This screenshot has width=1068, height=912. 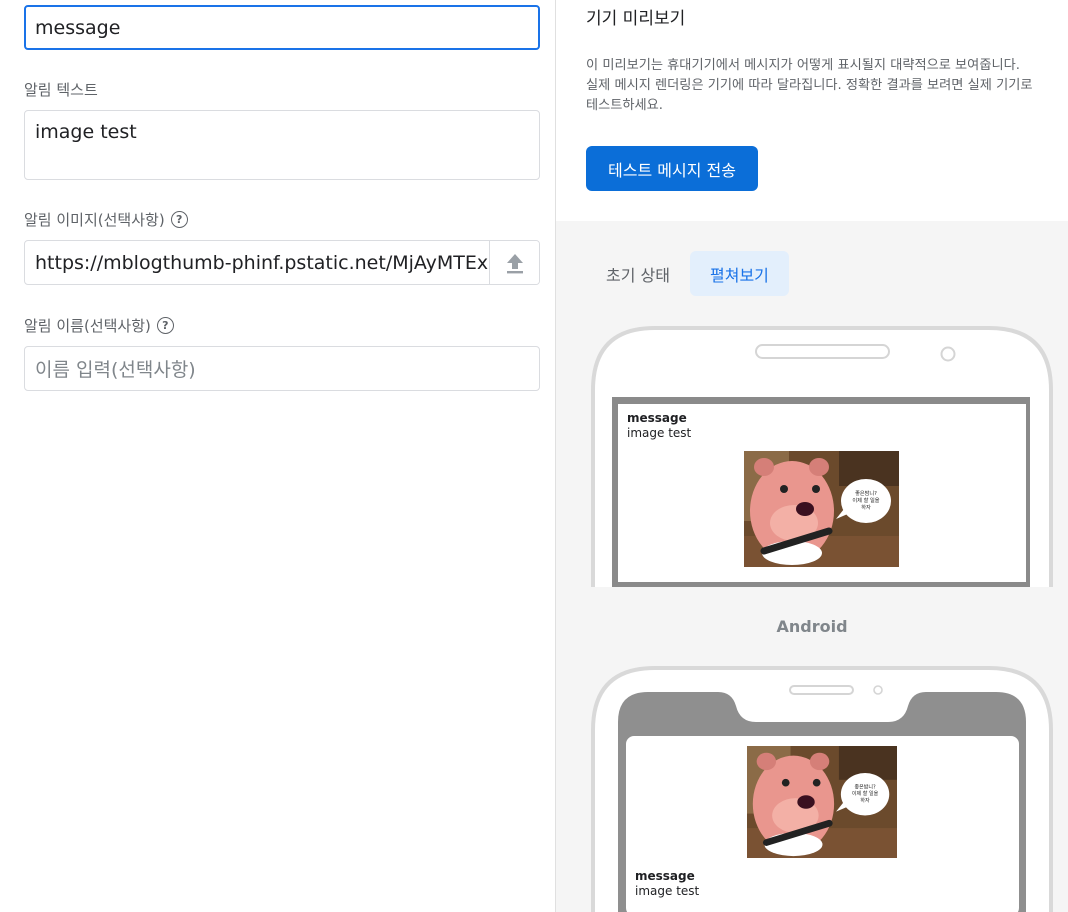 What do you see at coordinates (282, 145) in the screenshot?
I see `notification-text-input: image test` at bounding box center [282, 145].